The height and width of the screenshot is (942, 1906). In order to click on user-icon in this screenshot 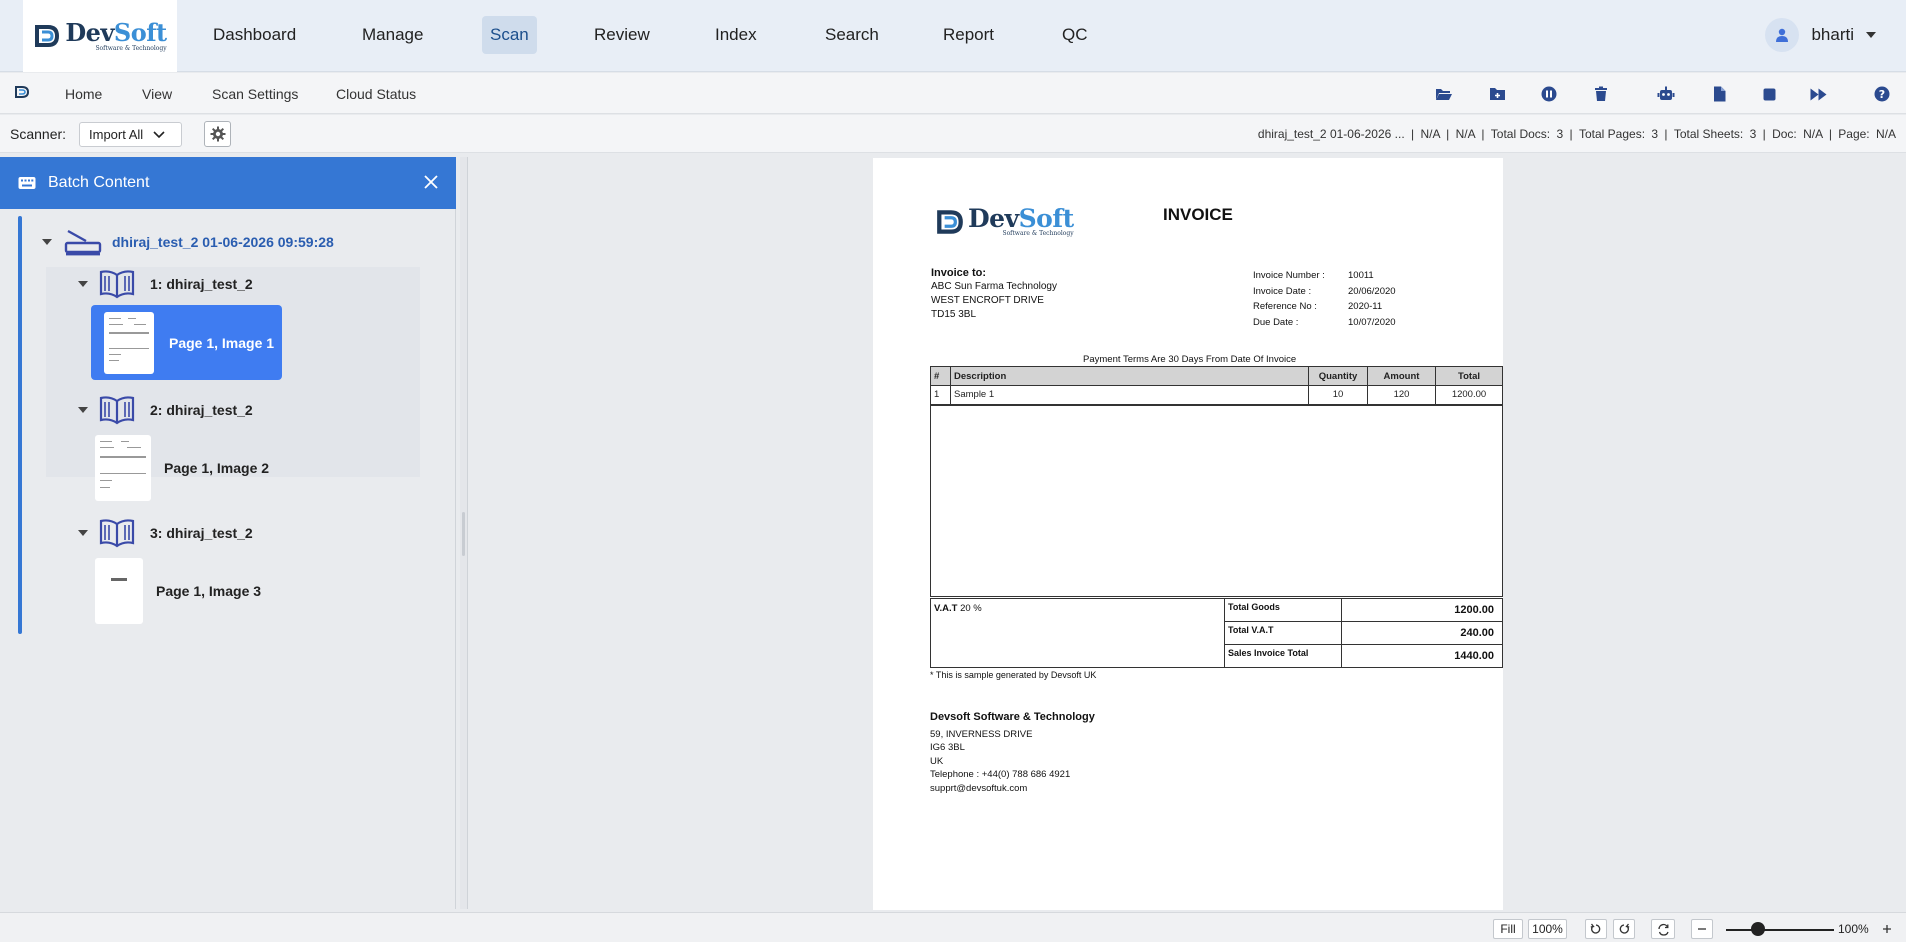, I will do `click(1782, 35)`.